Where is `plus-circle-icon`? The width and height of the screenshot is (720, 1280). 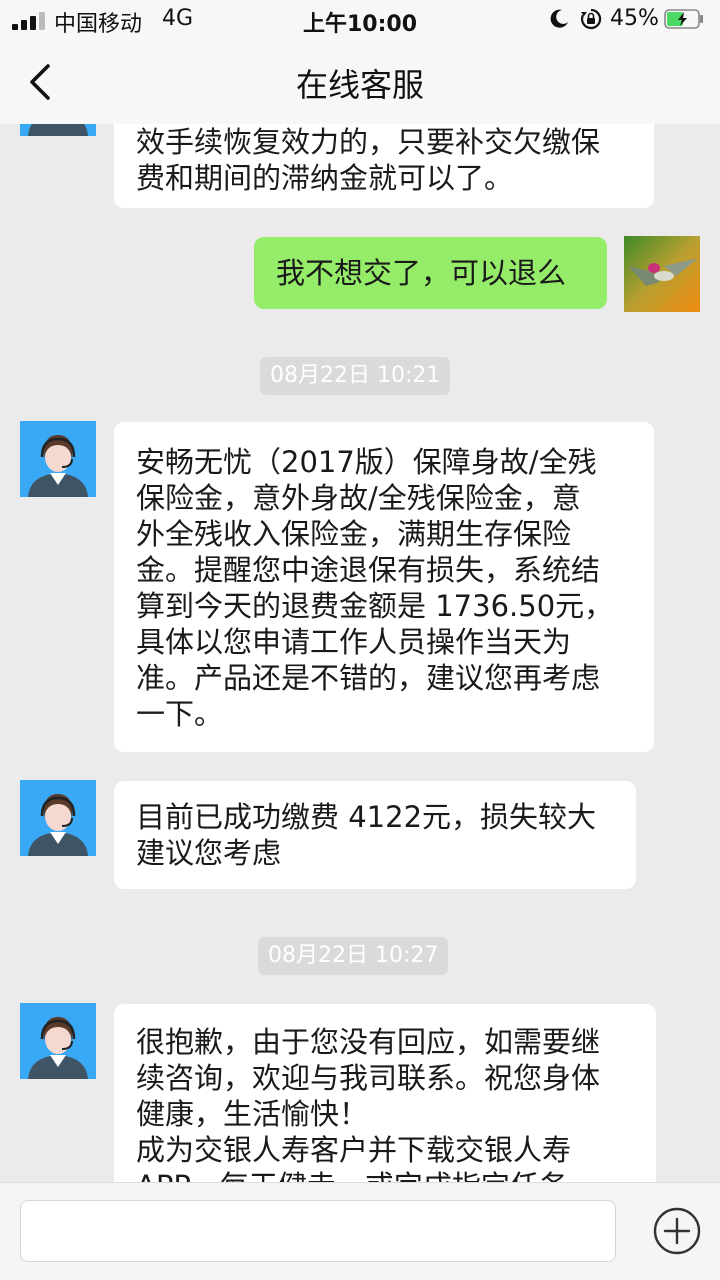
plus-circle-icon is located at coordinates (677, 1231).